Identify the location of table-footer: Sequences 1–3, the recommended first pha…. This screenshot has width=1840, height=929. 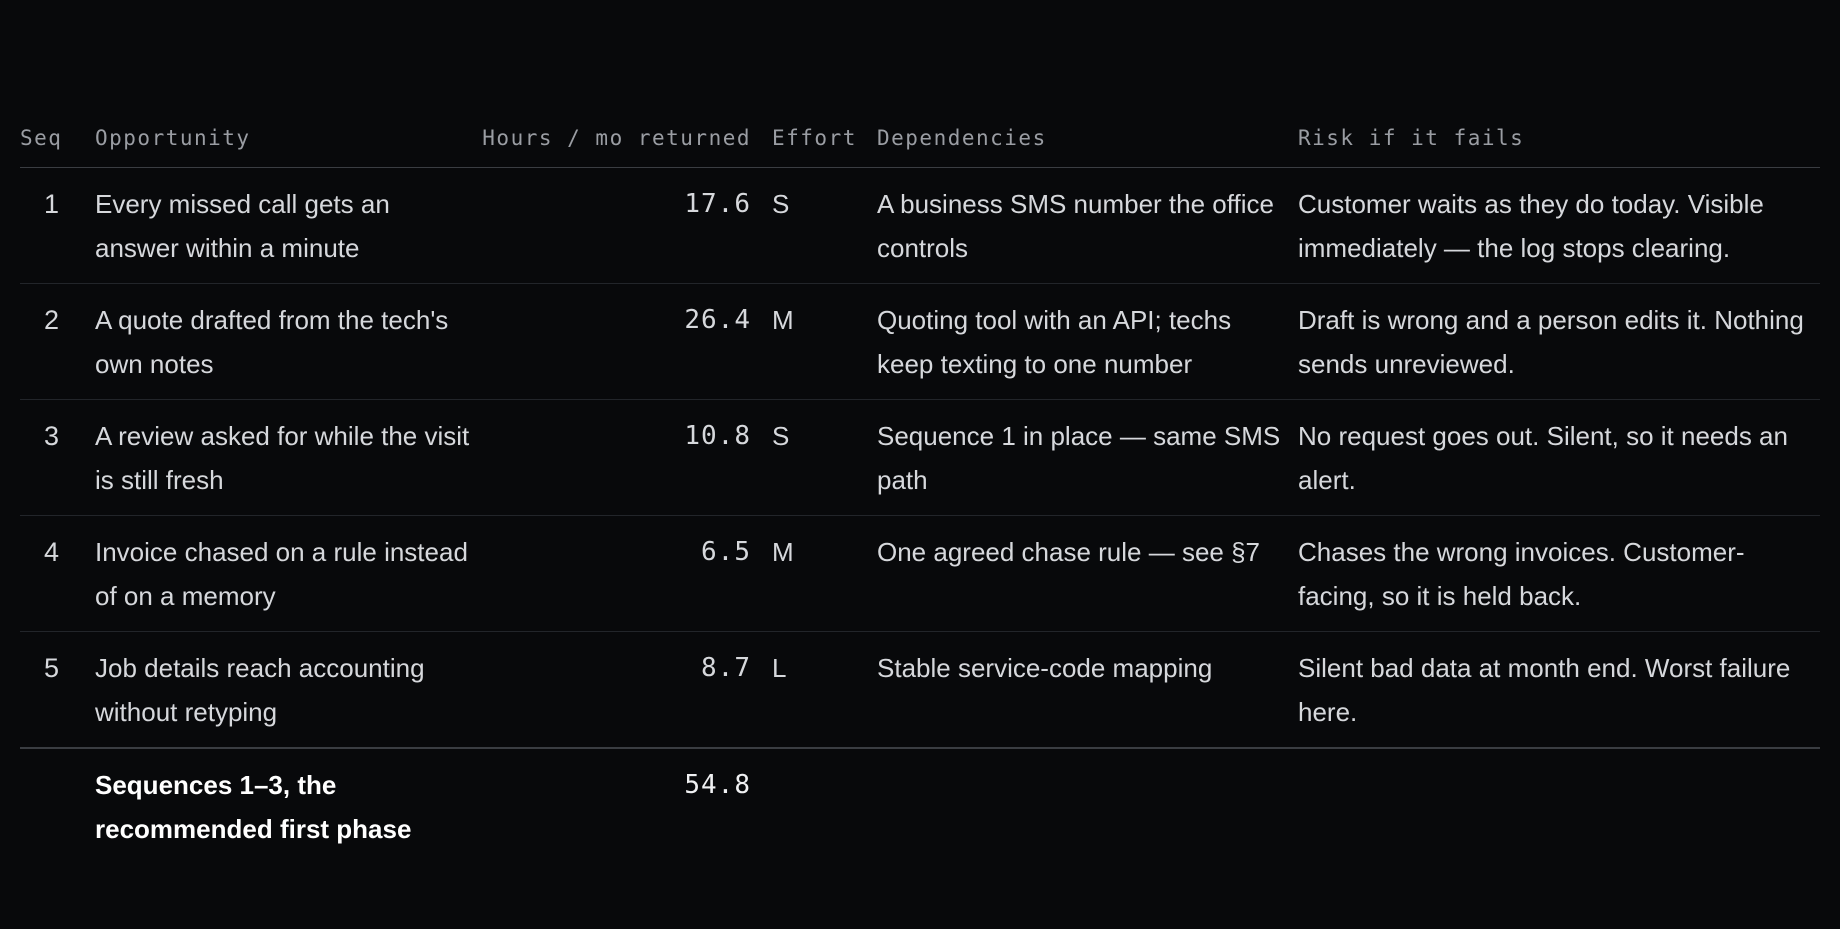
(920, 799).